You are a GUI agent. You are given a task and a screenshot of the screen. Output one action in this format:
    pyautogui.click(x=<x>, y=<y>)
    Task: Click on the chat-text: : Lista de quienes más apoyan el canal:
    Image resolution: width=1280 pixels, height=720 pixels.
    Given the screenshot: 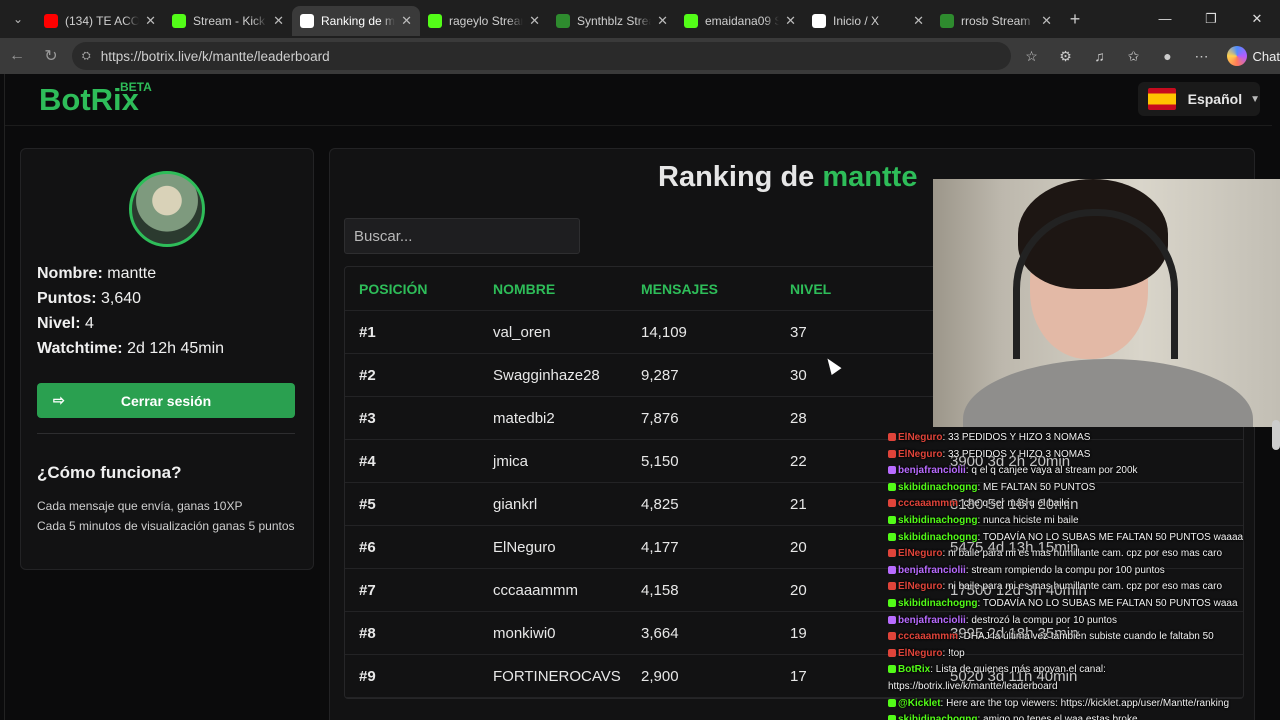 What is the action you would take?
    pyautogui.click(x=1018, y=670)
    